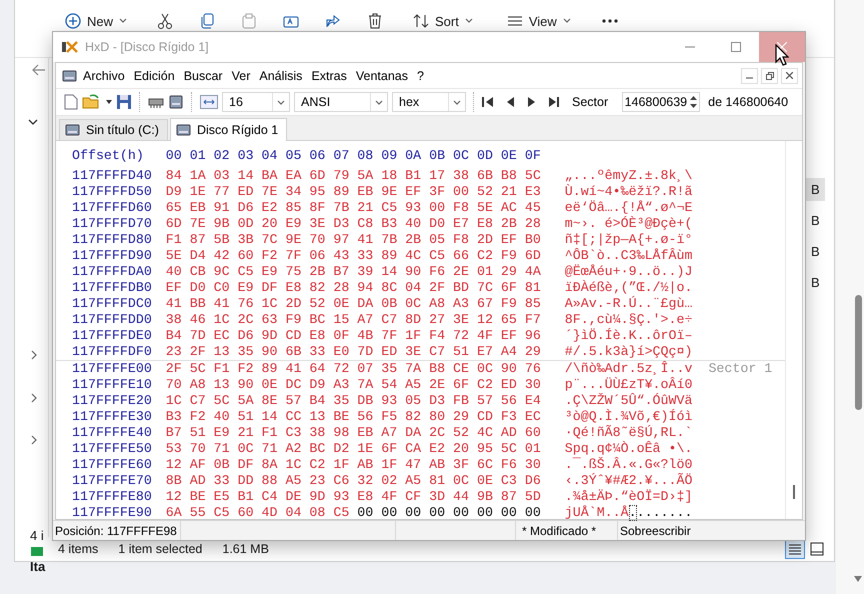 This screenshot has height=594, width=864. I want to click on sector-total-label: de 146800640, so click(748, 102).